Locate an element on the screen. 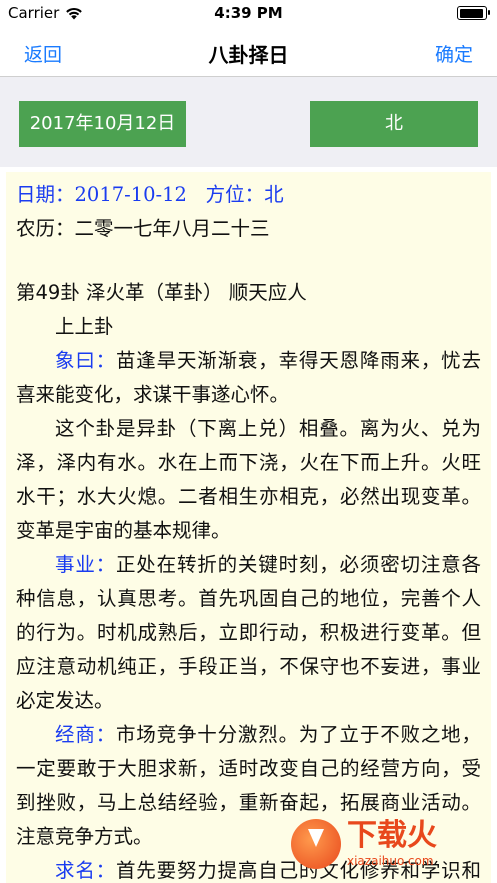  battery-icon is located at coordinates (473, 13).